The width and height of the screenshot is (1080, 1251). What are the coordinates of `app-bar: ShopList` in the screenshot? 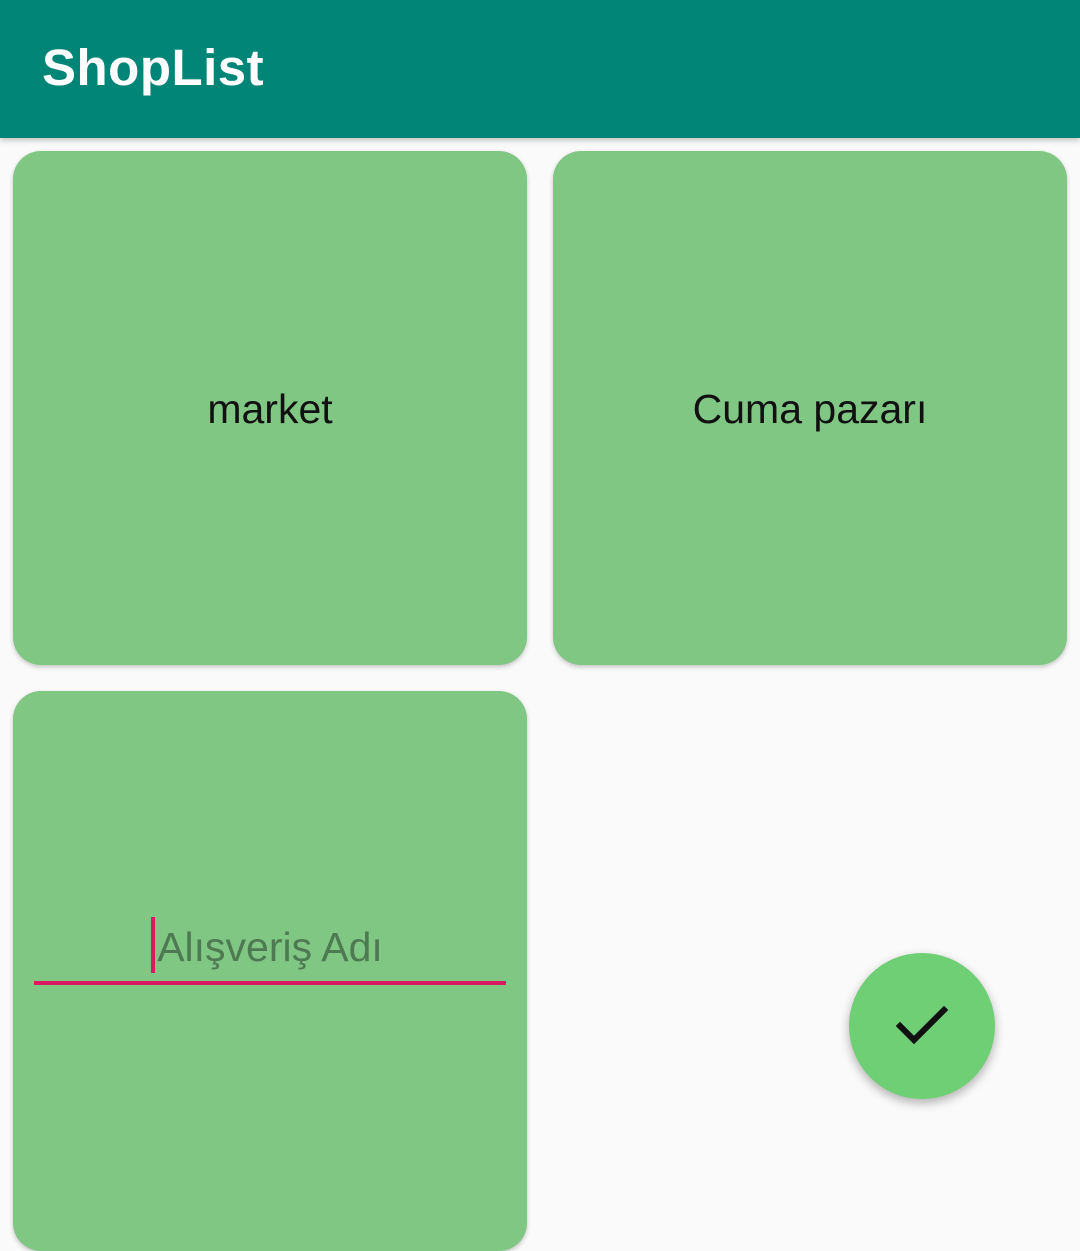 It's located at (540, 69).